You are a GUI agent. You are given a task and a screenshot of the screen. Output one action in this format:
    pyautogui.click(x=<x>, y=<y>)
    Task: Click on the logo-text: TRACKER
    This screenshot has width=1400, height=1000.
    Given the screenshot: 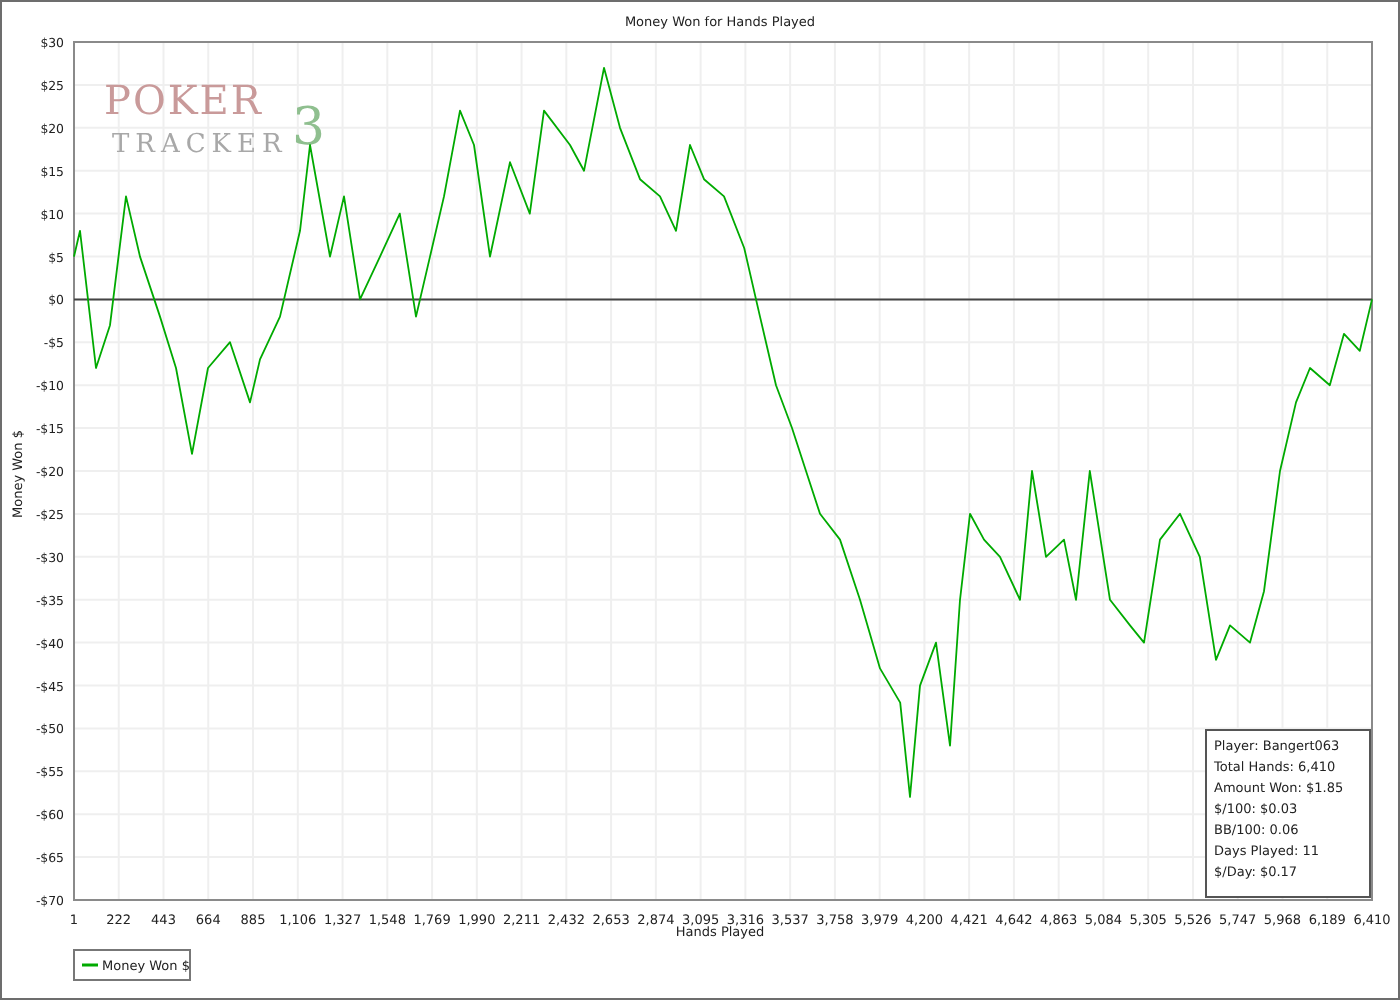 What is the action you would take?
    pyautogui.click(x=200, y=145)
    